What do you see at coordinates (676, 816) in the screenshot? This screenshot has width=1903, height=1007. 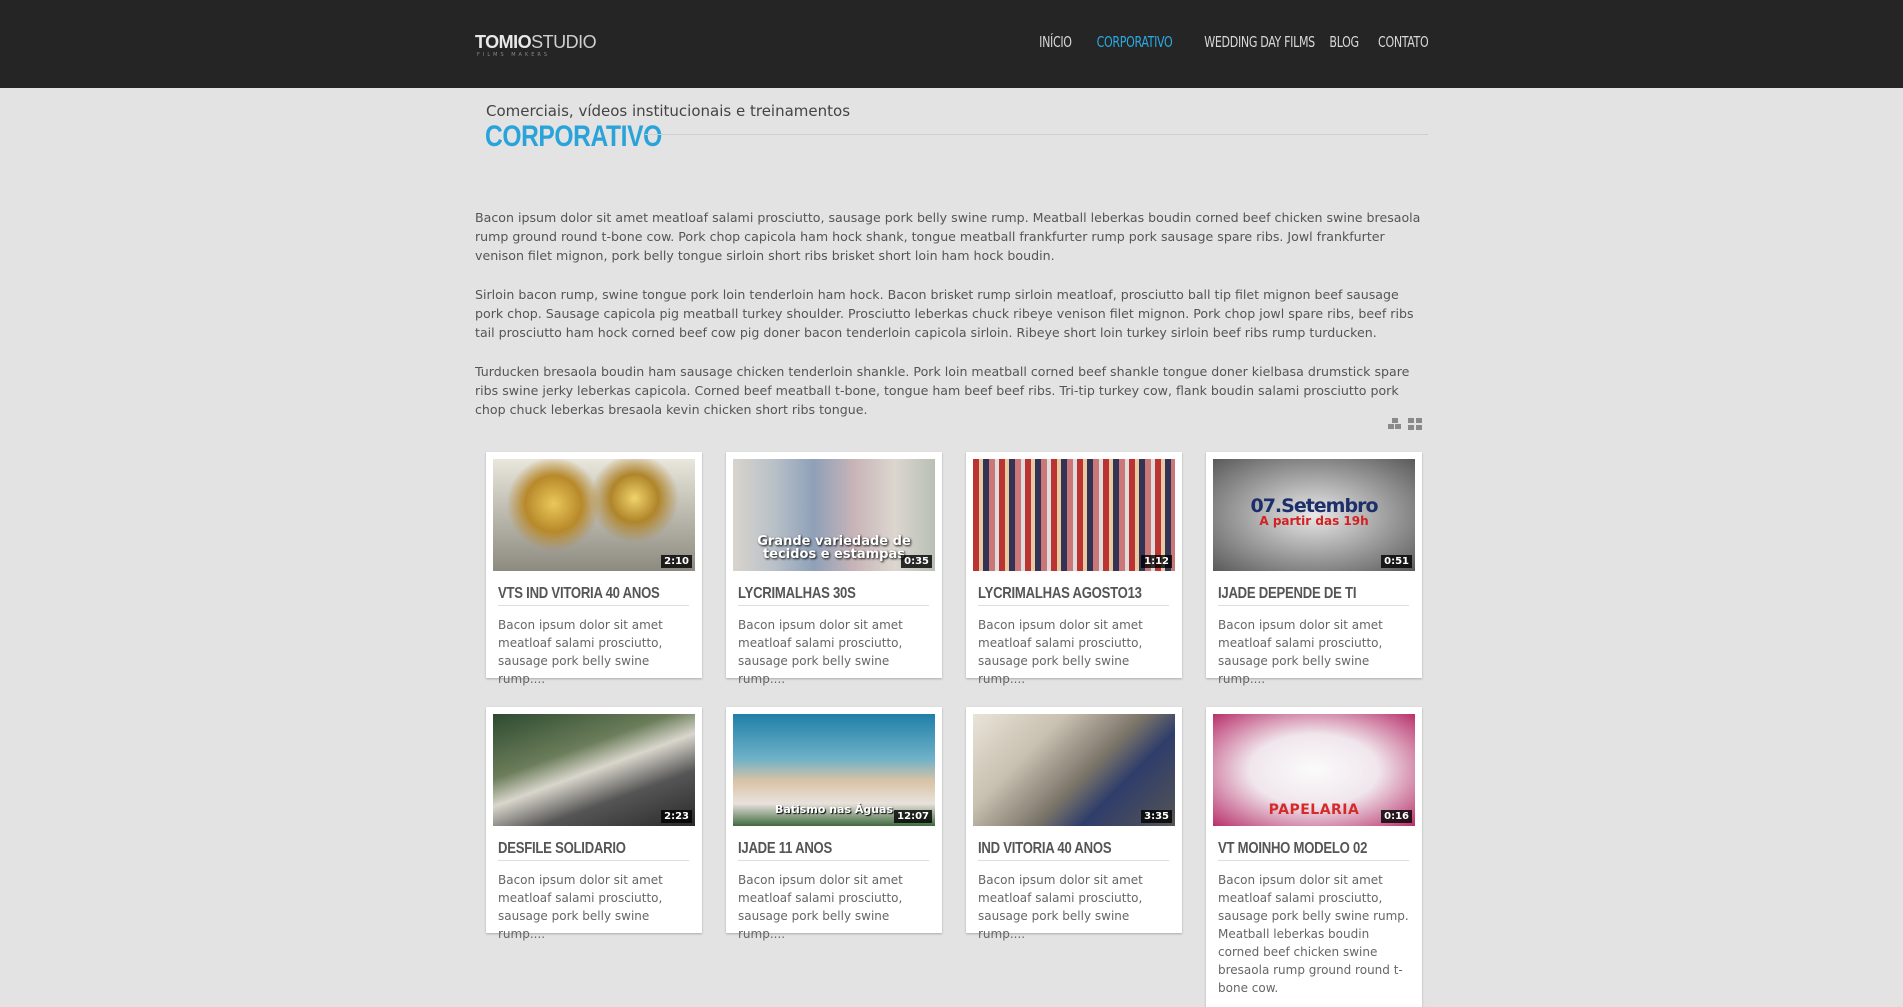 I see `video-duration: 2:23` at bounding box center [676, 816].